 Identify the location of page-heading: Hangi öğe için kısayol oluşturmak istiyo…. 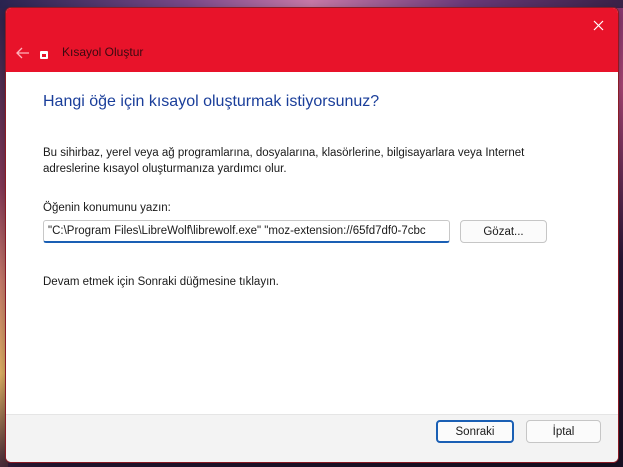
(211, 101).